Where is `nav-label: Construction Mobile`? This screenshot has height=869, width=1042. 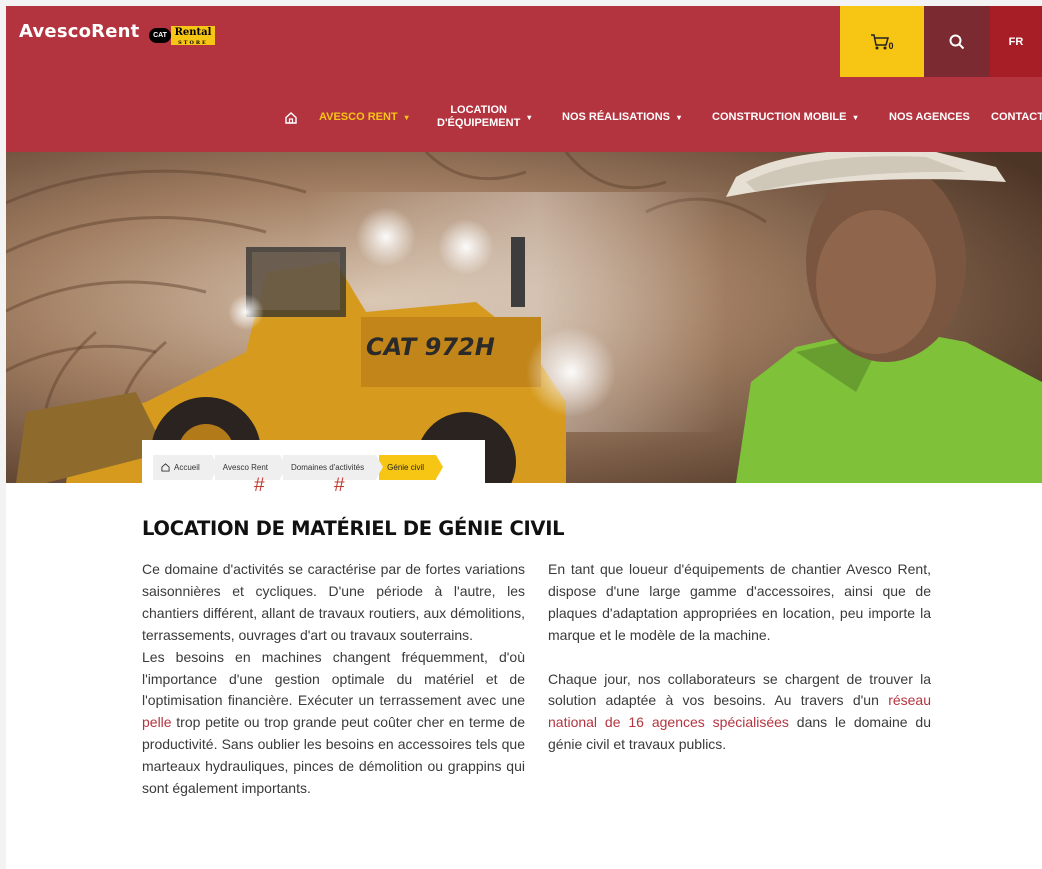 nav-label: Construction Mobile is located at coordinates (779, 117).